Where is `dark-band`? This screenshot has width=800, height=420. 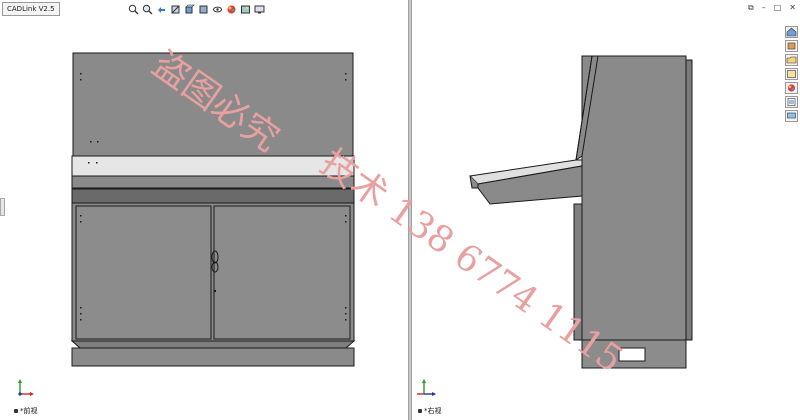 dark-band is located at coordinates (213, 196).